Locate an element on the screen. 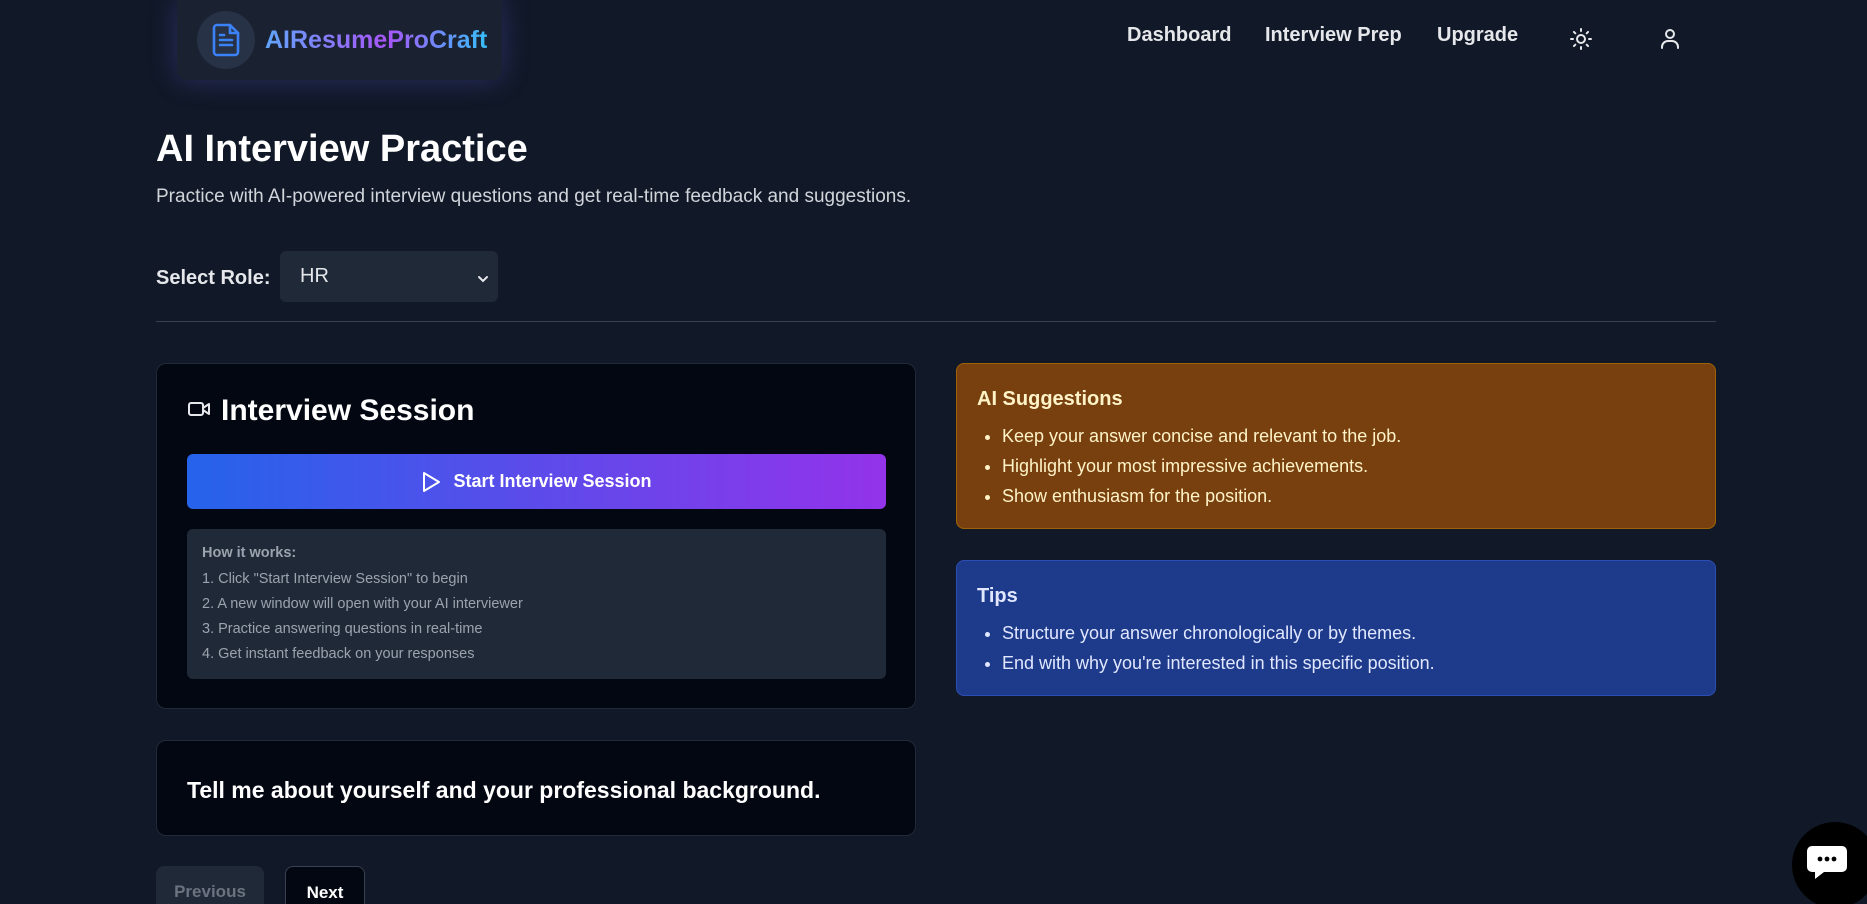 Image resolution: width=1867 pixels, height=904 pixels. document-icon is located at coordinates (226, 40).